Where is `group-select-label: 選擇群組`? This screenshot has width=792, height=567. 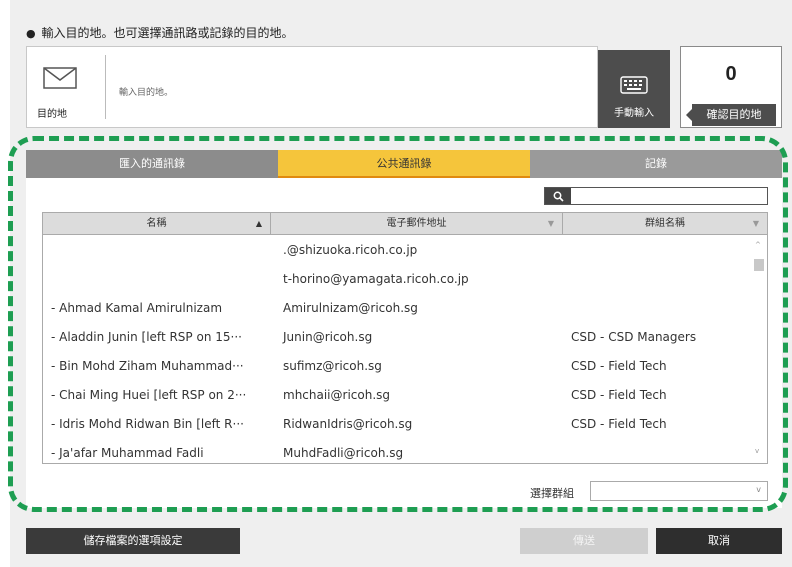
group-select-label: 選擇群組 is located at coordinates (552, 493).